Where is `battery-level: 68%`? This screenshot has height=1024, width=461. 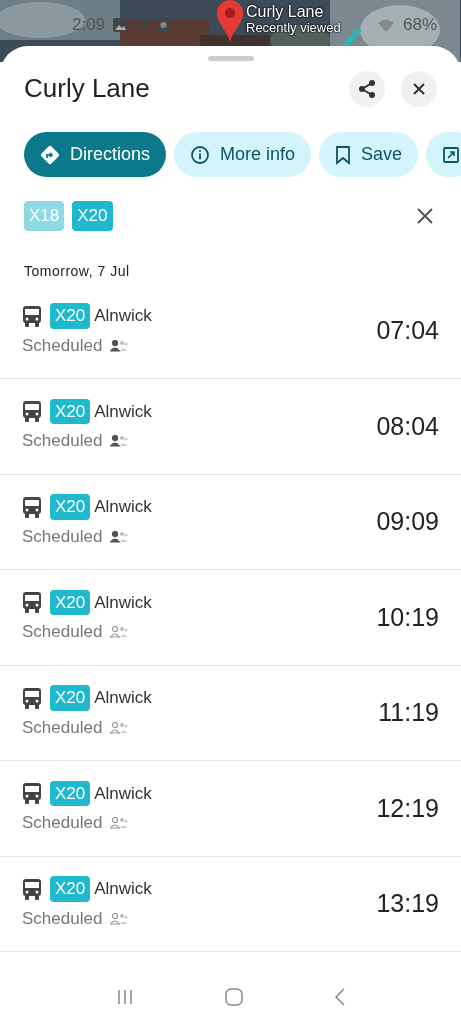
battery-level: 68% is located at coordinates (419, 25).